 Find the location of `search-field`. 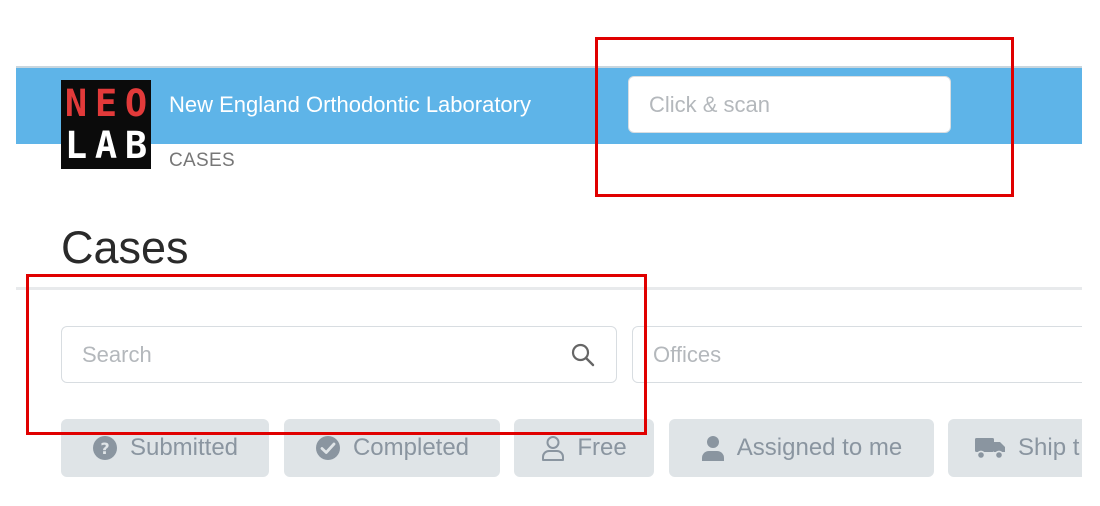

search-field is located at coordinates (339, 354).